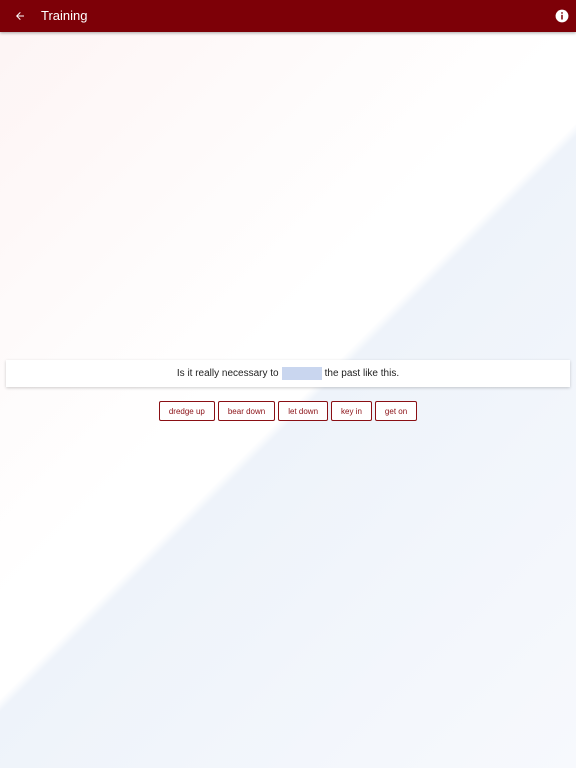  I want to click on answer-blank, so click(301, 373).